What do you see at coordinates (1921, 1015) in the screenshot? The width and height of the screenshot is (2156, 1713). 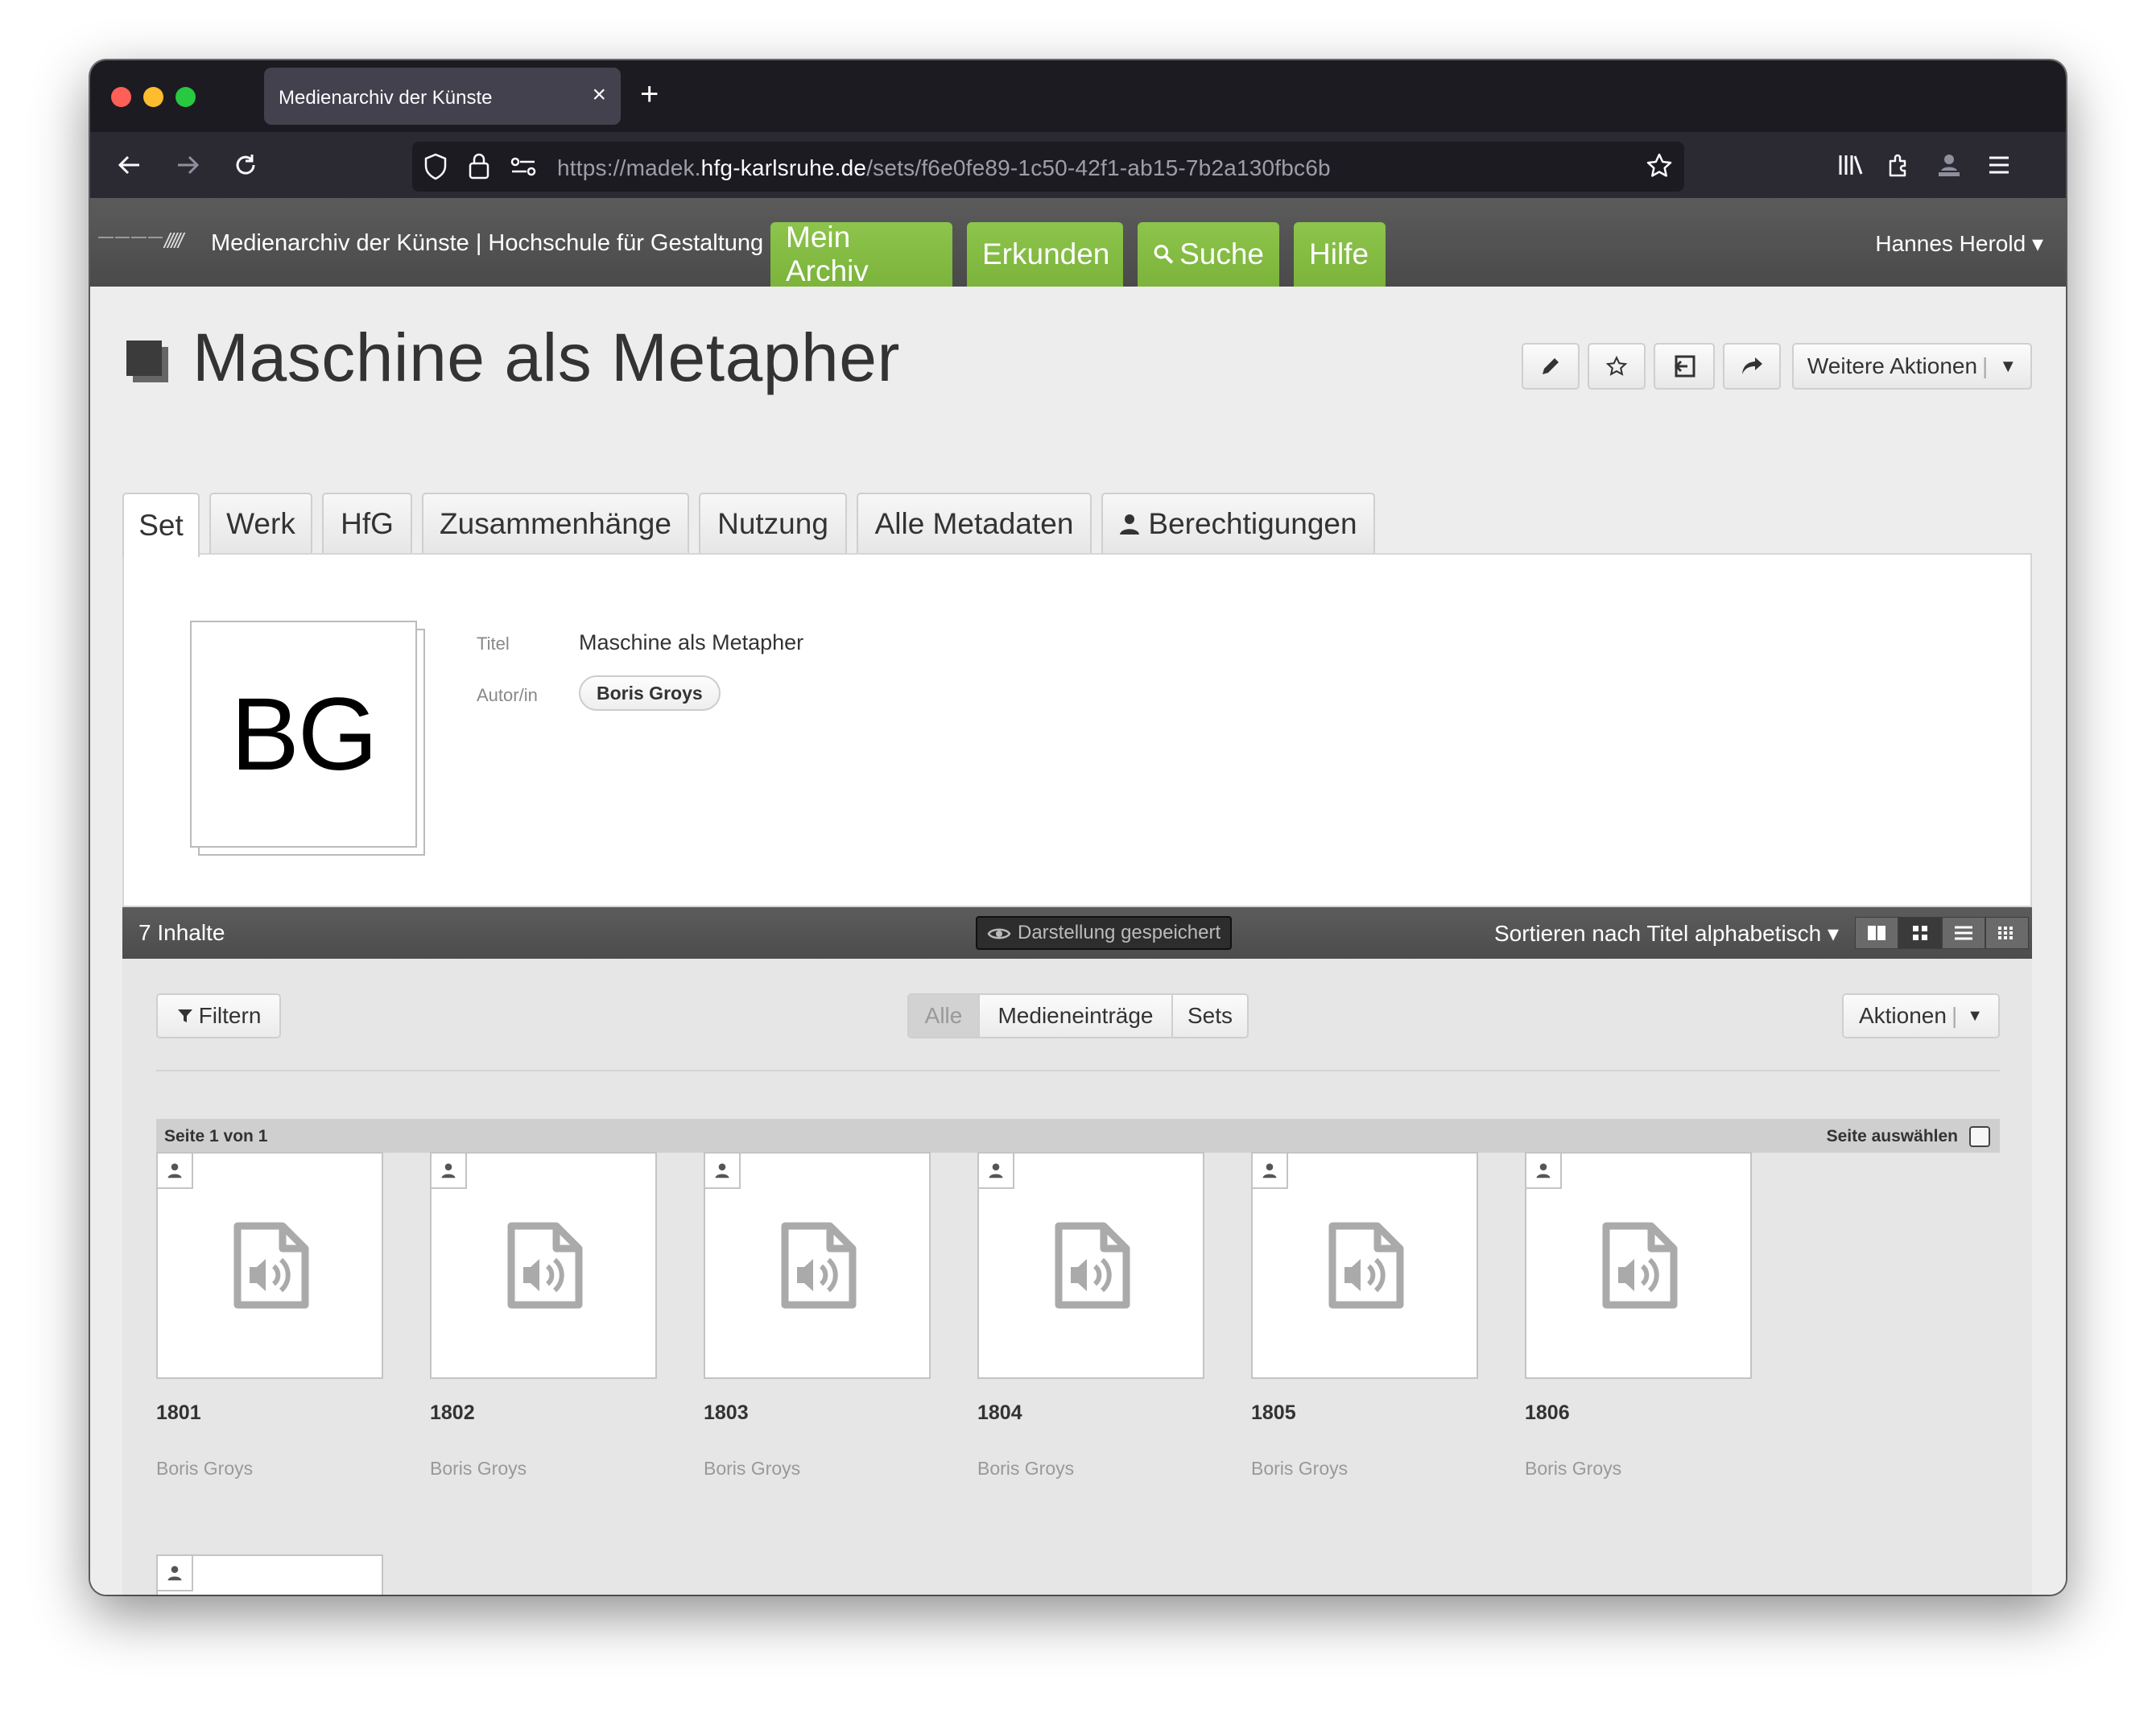 I see `actions-button: Aktionen | ▼` at bounding box center [1921, 1015].